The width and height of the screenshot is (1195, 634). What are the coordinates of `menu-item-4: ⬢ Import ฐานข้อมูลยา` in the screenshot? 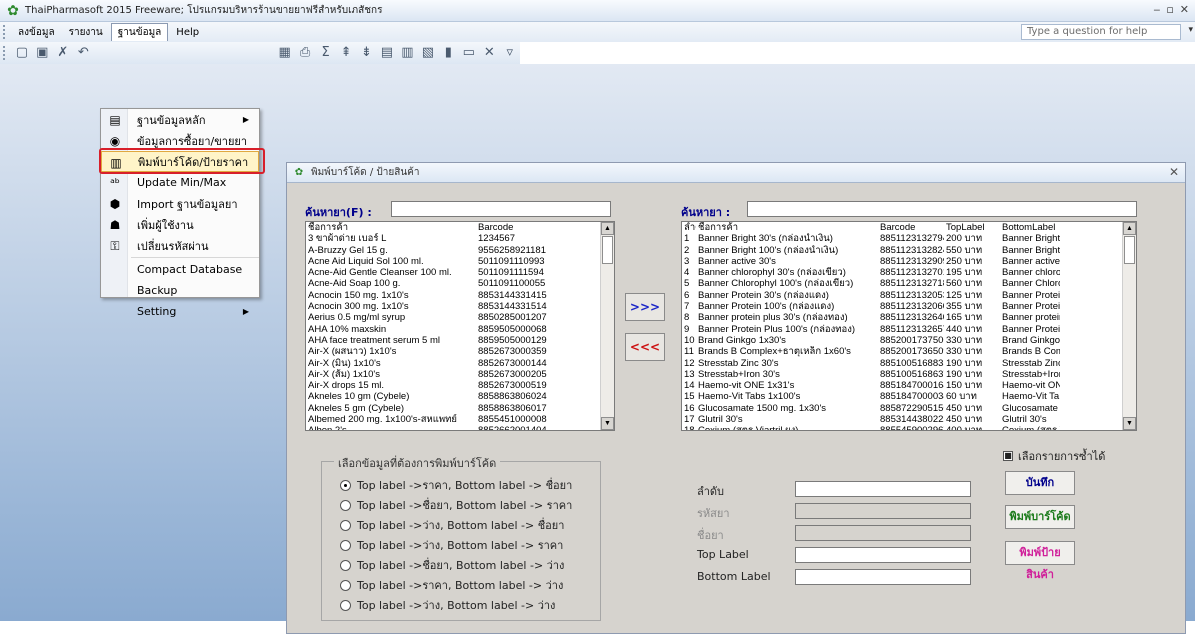 It's located at (180, 203).